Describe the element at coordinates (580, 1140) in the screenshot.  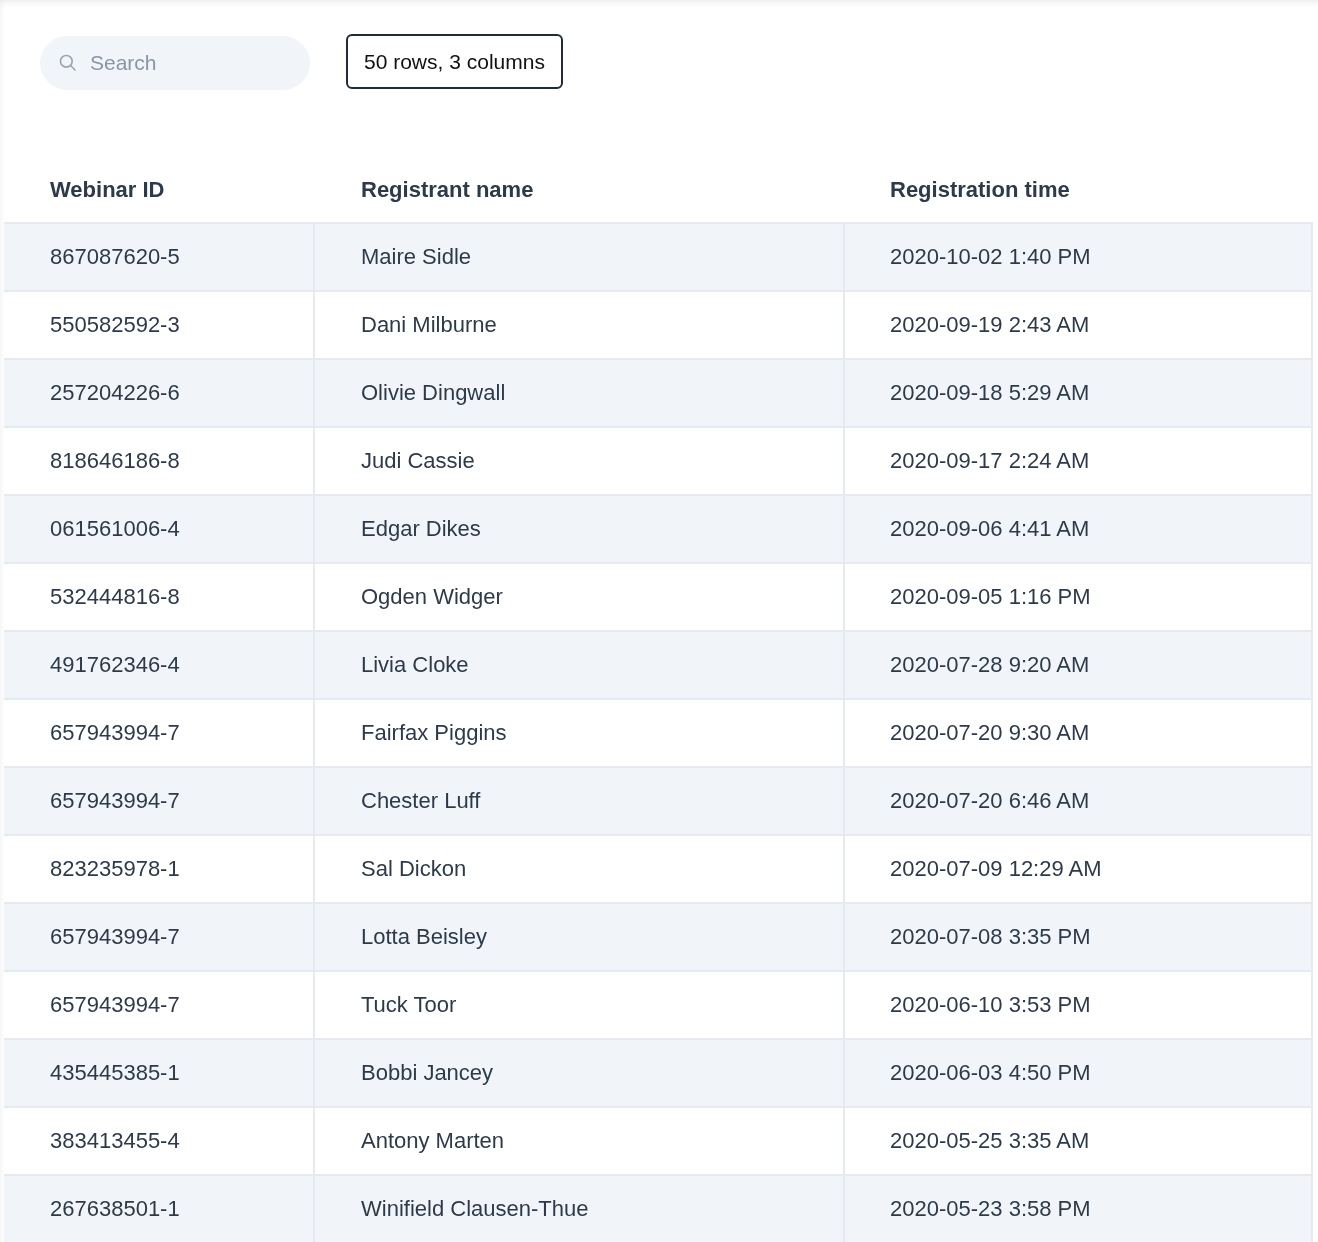
I see `table-cell: Antony Marten` at that location.